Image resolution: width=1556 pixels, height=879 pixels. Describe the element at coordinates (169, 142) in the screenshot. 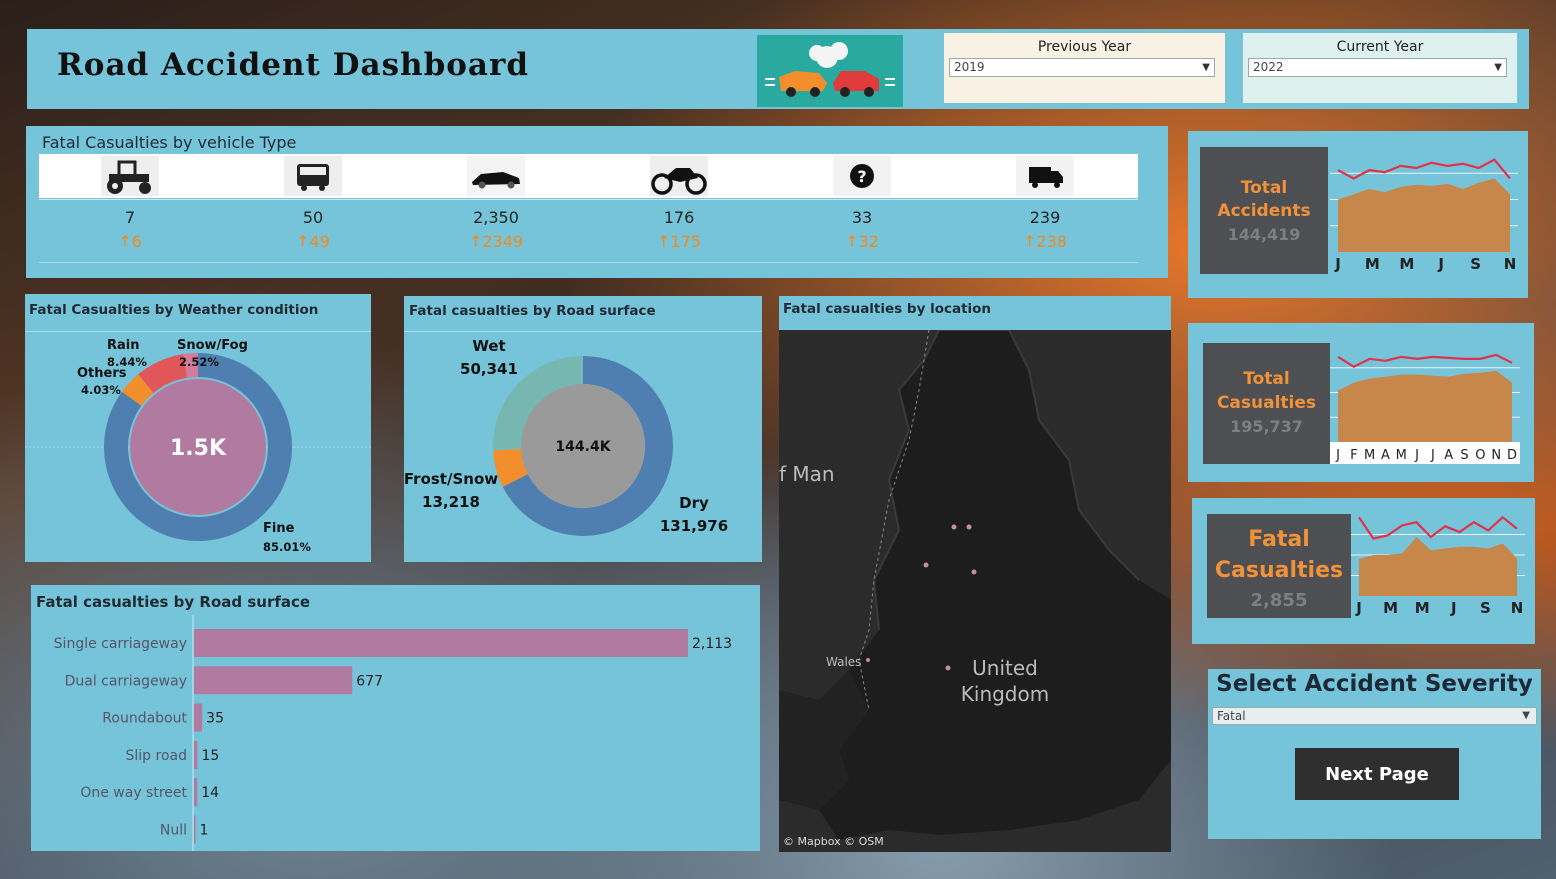

I see `vehicle-panel-title: Fatal Casualties by vehicle Type` at that location.